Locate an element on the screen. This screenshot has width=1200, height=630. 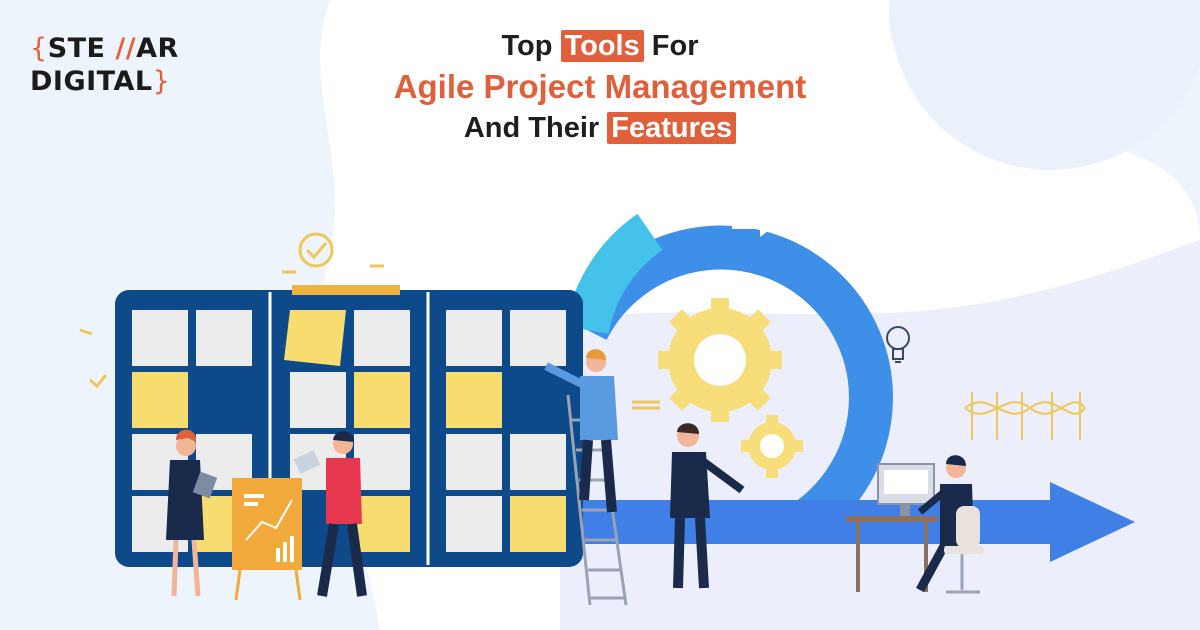
lightbulb-icon is located at coordinates (898, 344).